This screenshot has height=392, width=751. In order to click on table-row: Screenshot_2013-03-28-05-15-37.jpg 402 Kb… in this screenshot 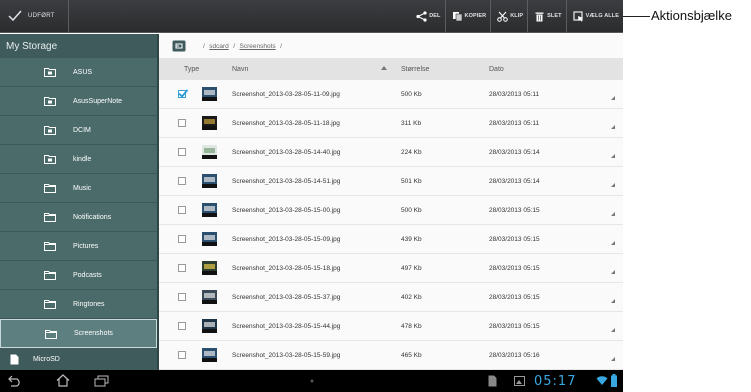, I will do `click(391, 297)`.